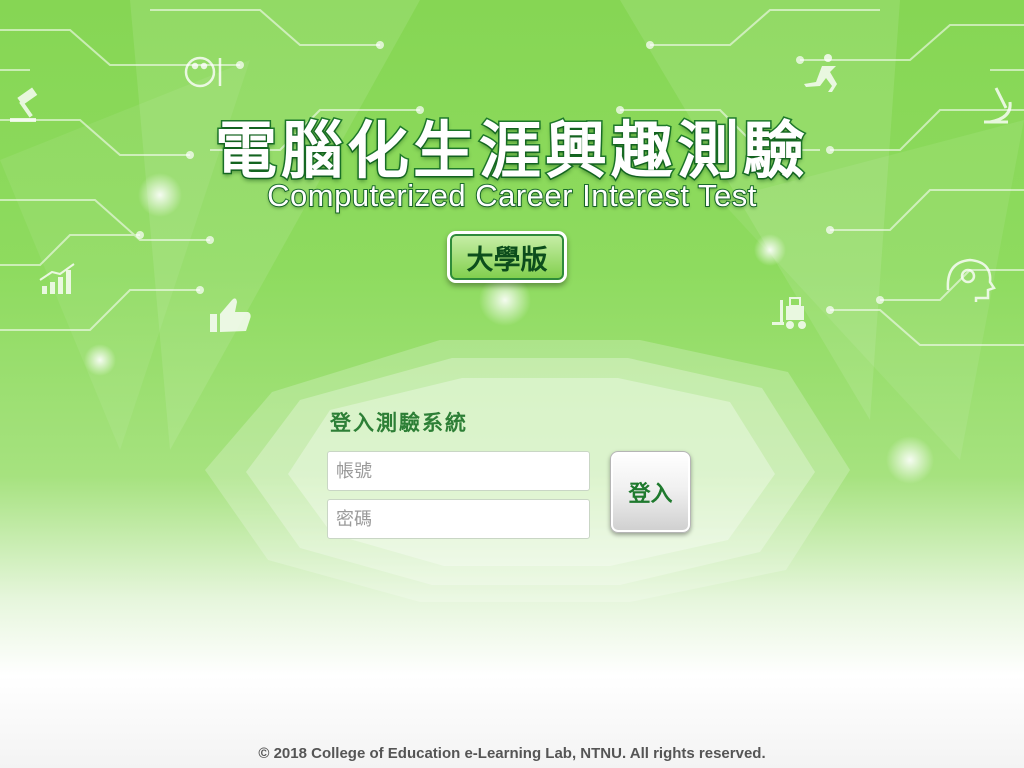 The image size is (1024, 768). I want to click on forklift-icon, so click(789, 313).